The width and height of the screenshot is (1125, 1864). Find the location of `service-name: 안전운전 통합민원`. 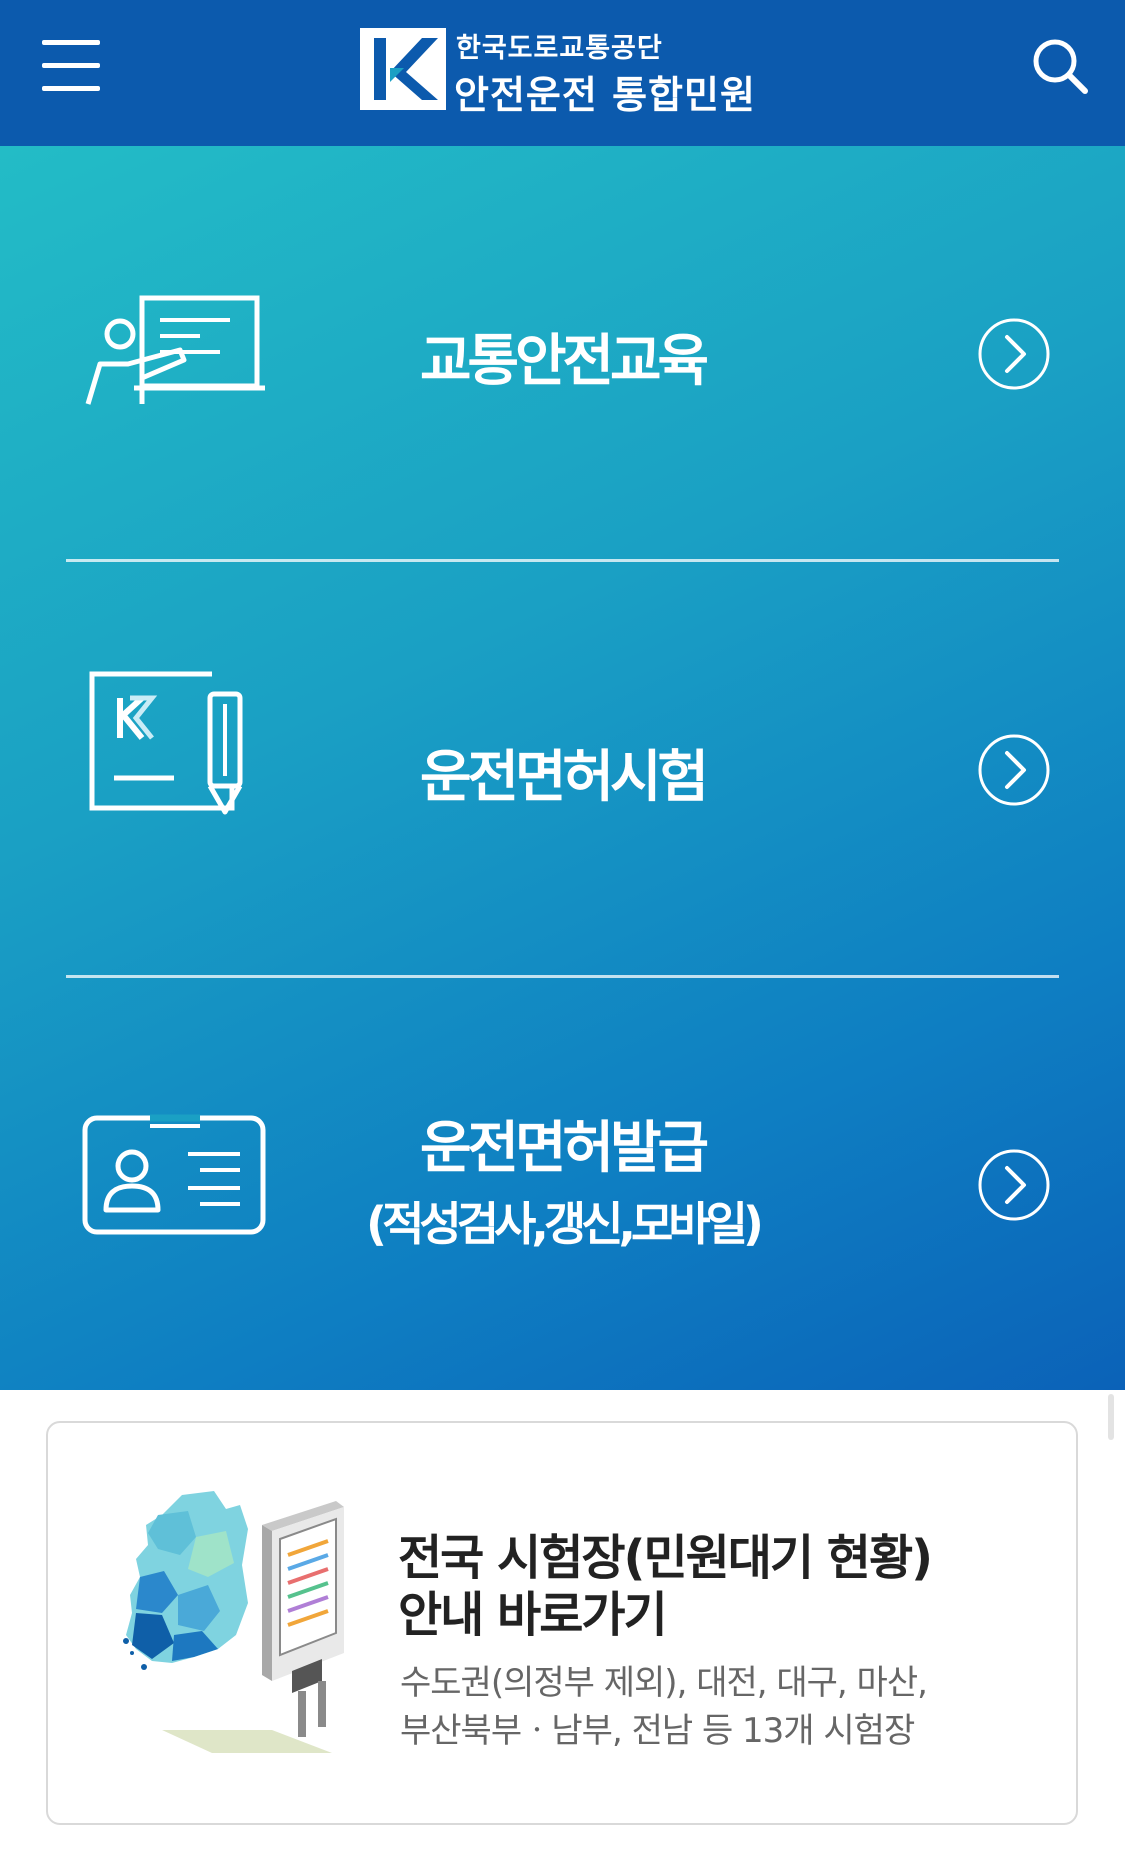

service-name: 안전운전 통합민원 is located at coordinates (605, 95).